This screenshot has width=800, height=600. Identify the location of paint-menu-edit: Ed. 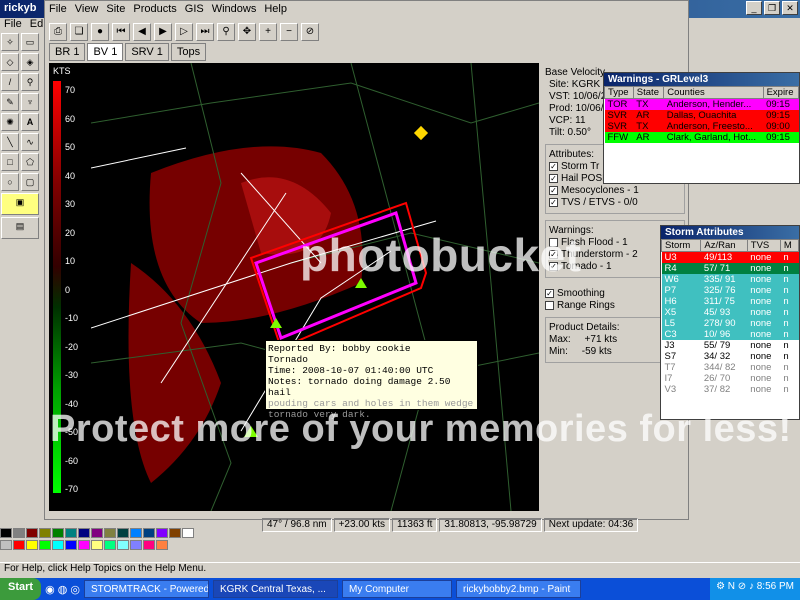
(36, 24).